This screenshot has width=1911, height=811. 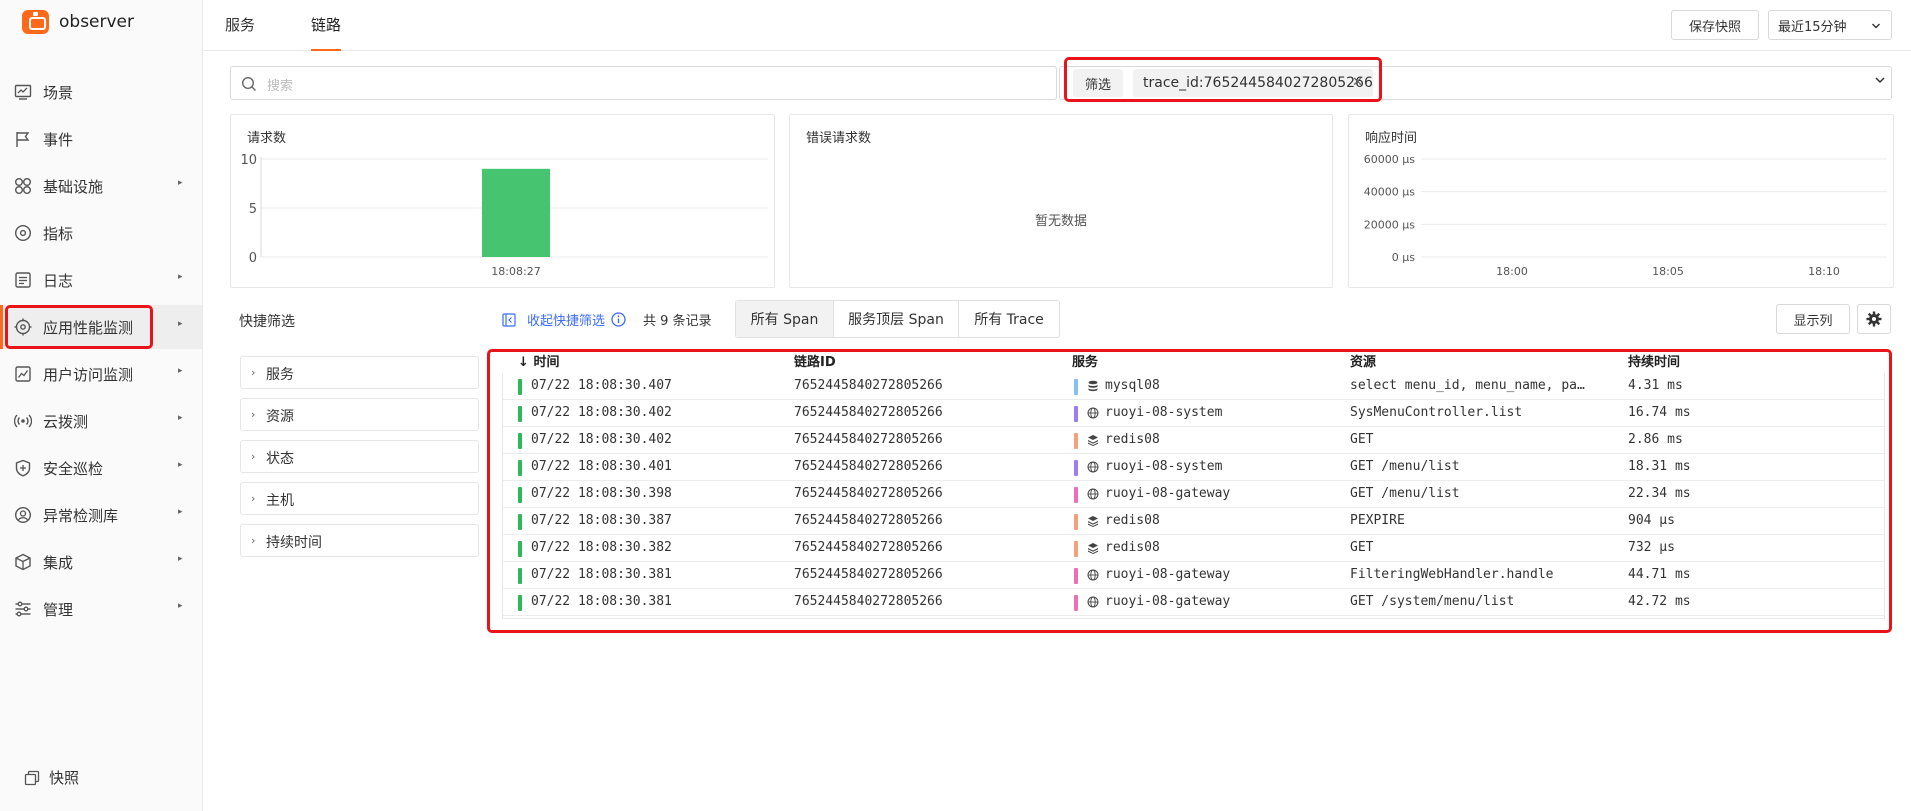 What do you see at coordinates (101, 186) in the screenshot?
I see `sidebar-item-infrastructure: 基础设施 ▸` at bounding box center [101, 186].